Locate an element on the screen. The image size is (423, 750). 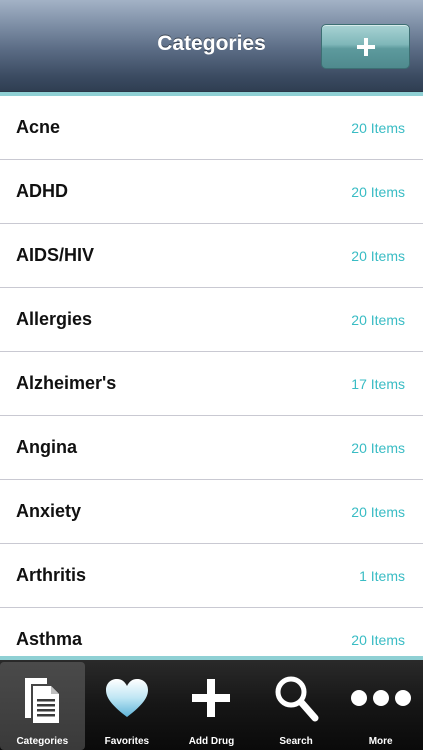
add-category-button is located at coordinates (365, 46).